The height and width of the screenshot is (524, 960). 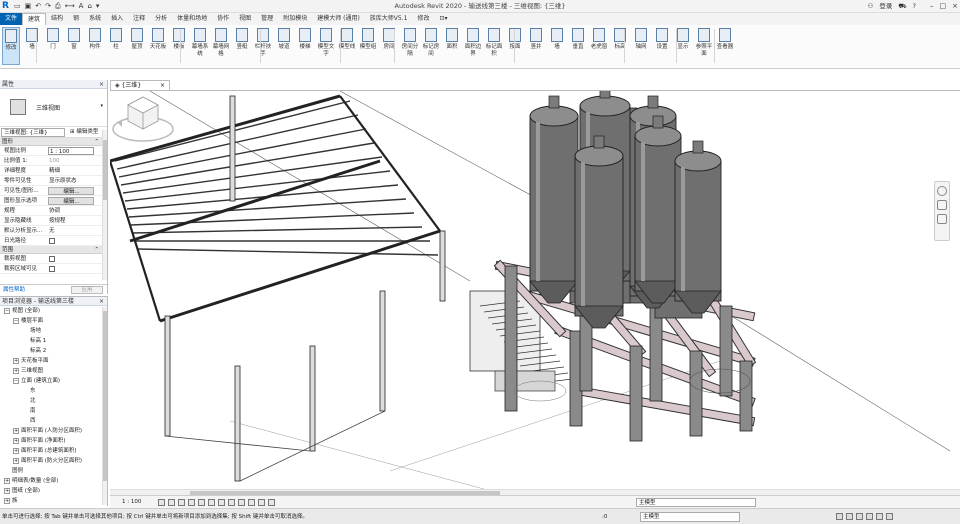 I want to click on ribbon-button-22: 面积边界, so click(x=473, y=46).